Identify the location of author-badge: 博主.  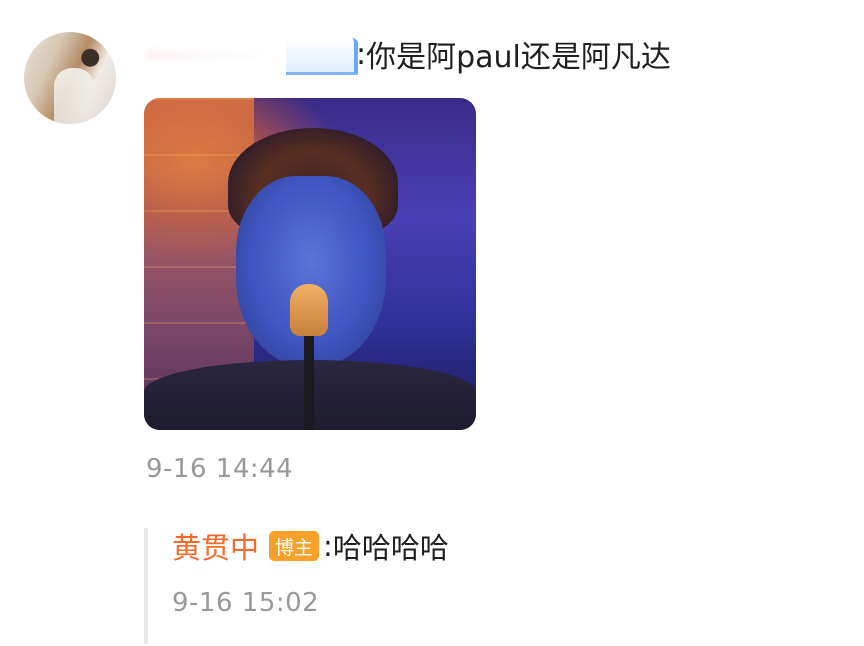
(294, 546).